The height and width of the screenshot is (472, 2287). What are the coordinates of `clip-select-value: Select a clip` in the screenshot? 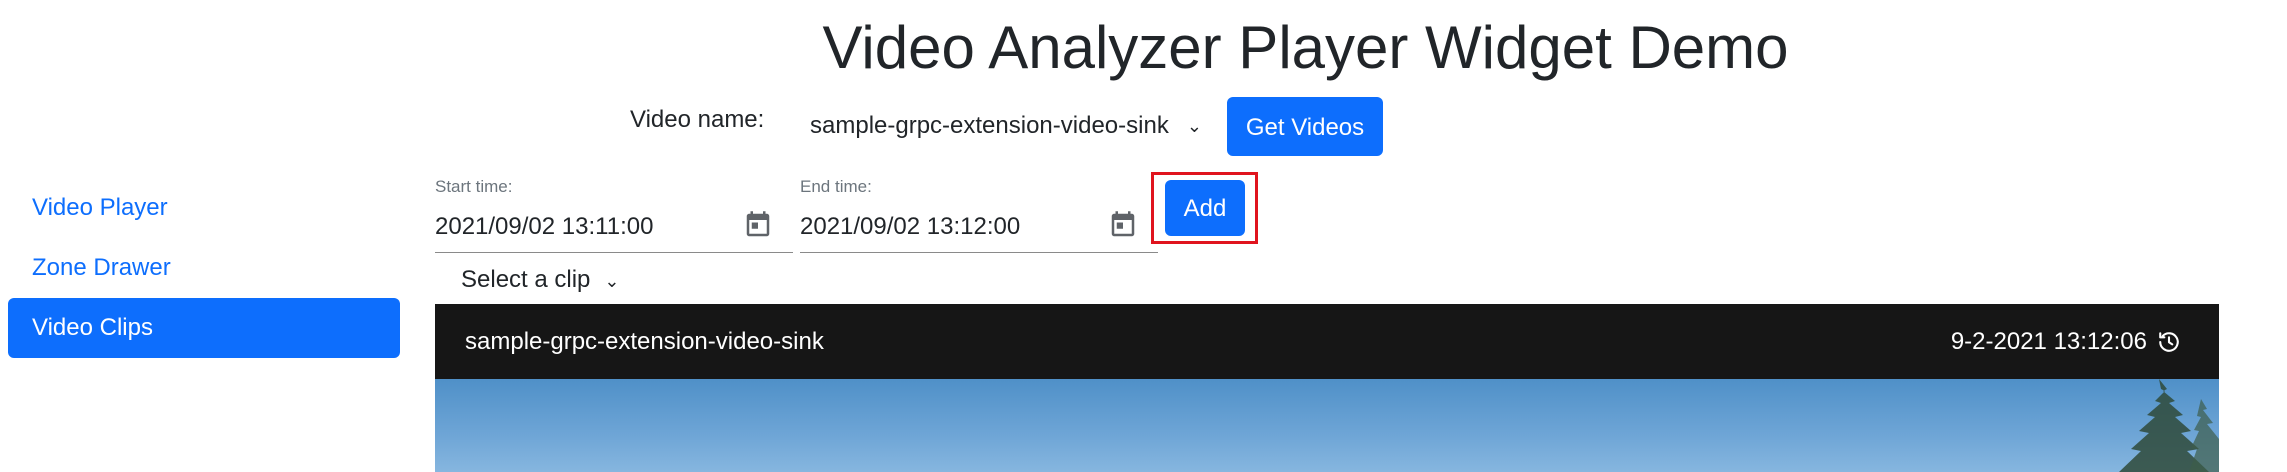 It's located at (526, 279).